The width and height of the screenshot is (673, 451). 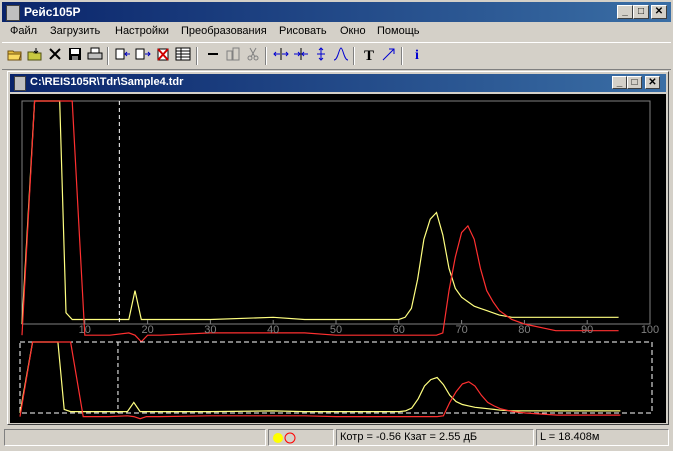 I want to click on document-minimize-button: _, so click(x=619, y=82).